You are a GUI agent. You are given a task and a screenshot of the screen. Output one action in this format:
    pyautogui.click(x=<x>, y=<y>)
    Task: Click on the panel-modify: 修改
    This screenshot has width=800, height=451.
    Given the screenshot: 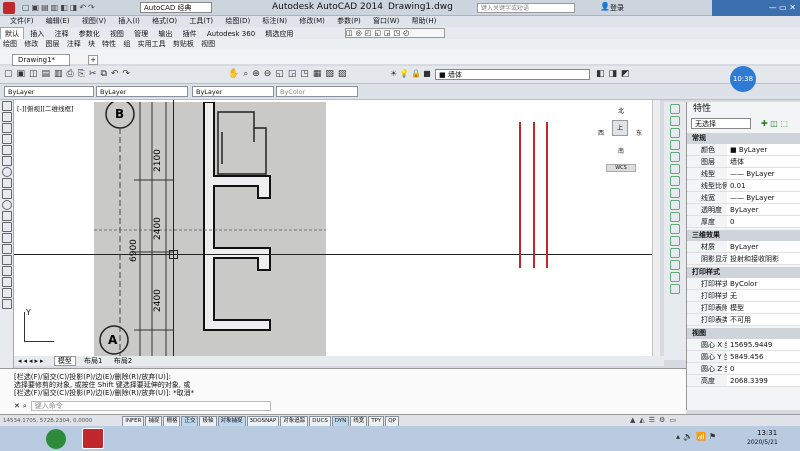 What is the action you would take?
    pyautogui.click(x=31, y=44)
    